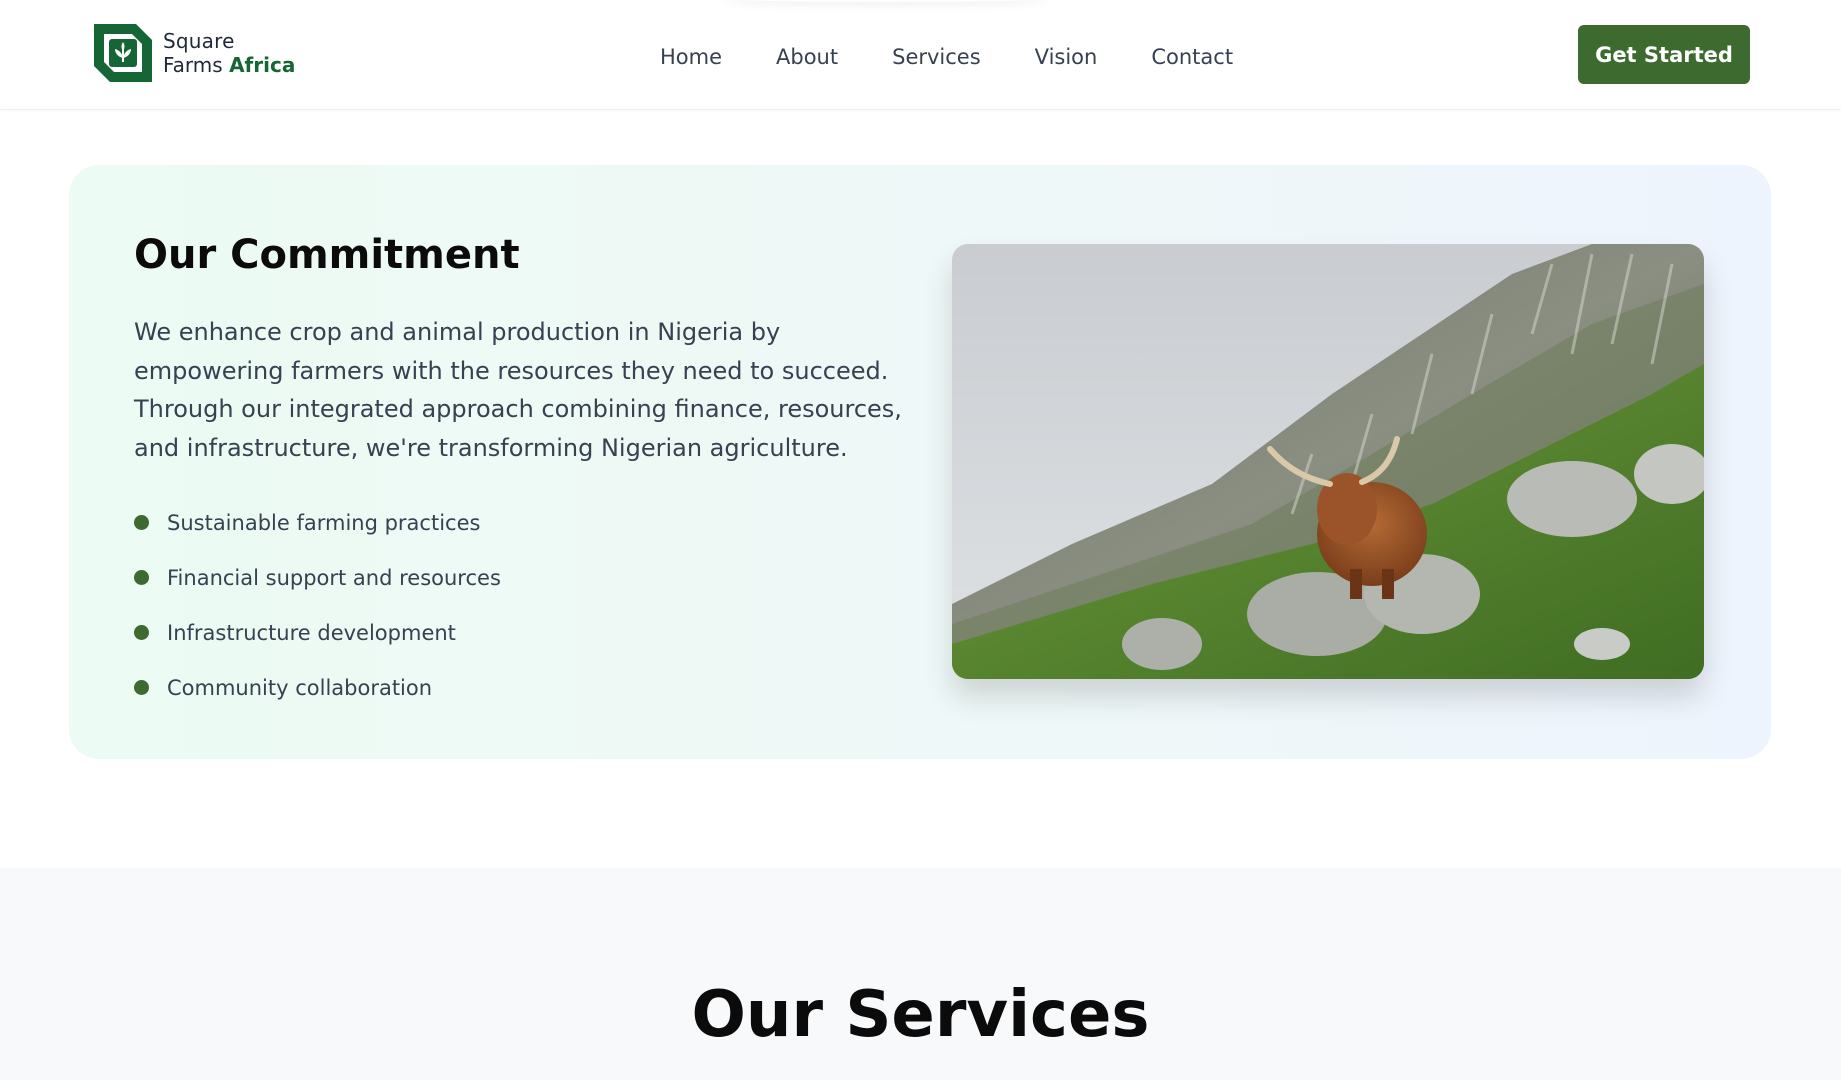  Describe the element at coordinates (334, 577) in the screenshot. I see `feature-label: Financial support and resources` at that location.